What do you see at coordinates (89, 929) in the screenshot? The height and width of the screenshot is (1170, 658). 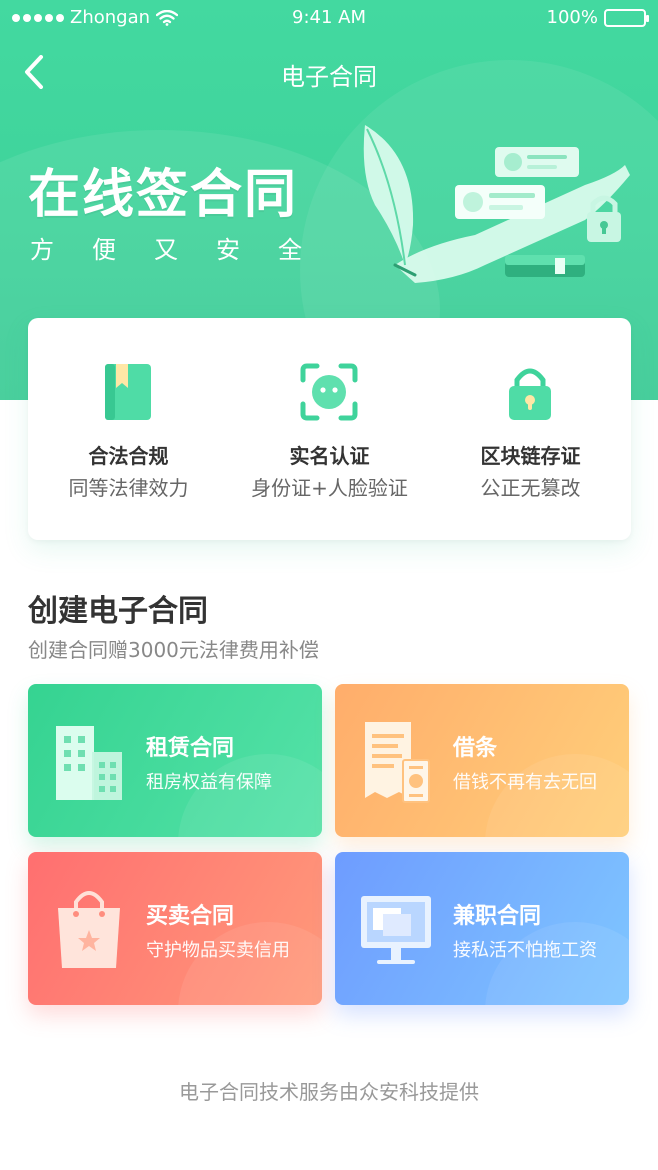 I see `shopping-bag-icon` at bounding box center [89, 929].